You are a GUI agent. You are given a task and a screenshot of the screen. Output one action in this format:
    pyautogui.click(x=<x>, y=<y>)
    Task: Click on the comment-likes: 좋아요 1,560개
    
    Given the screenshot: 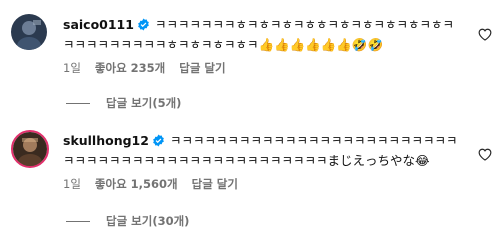 What is the action you would take?
    pyautogui.click(x=136, y=184)
    